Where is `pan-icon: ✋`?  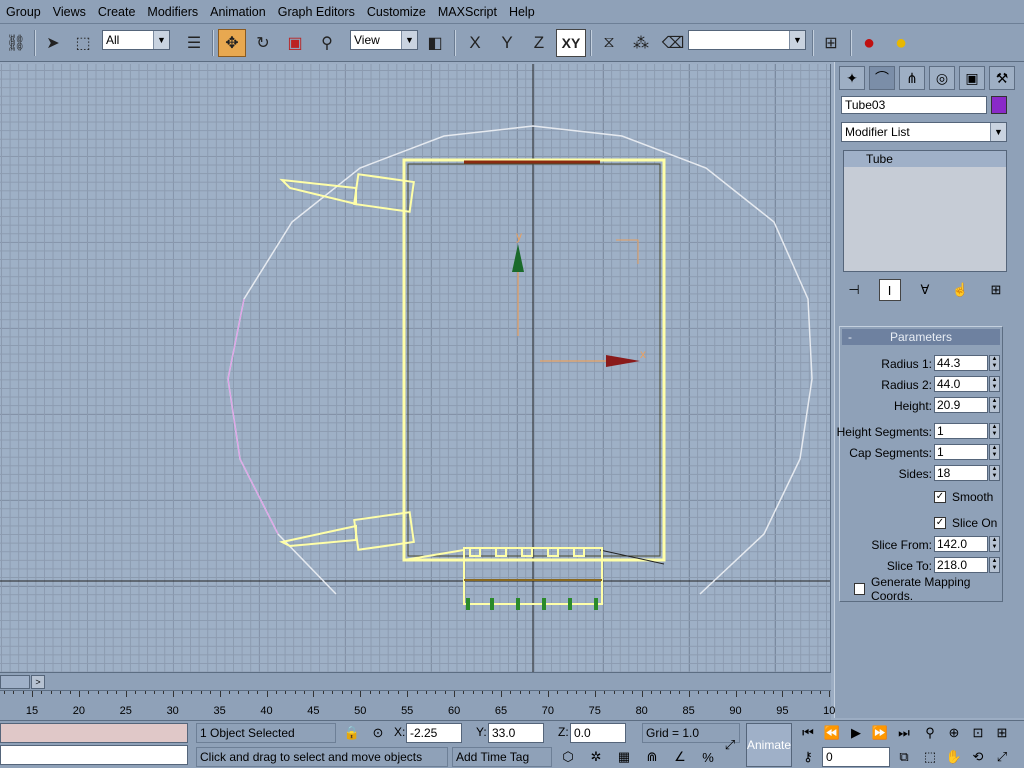
pan-icon: ✋ is located at coordinates (954, 757).